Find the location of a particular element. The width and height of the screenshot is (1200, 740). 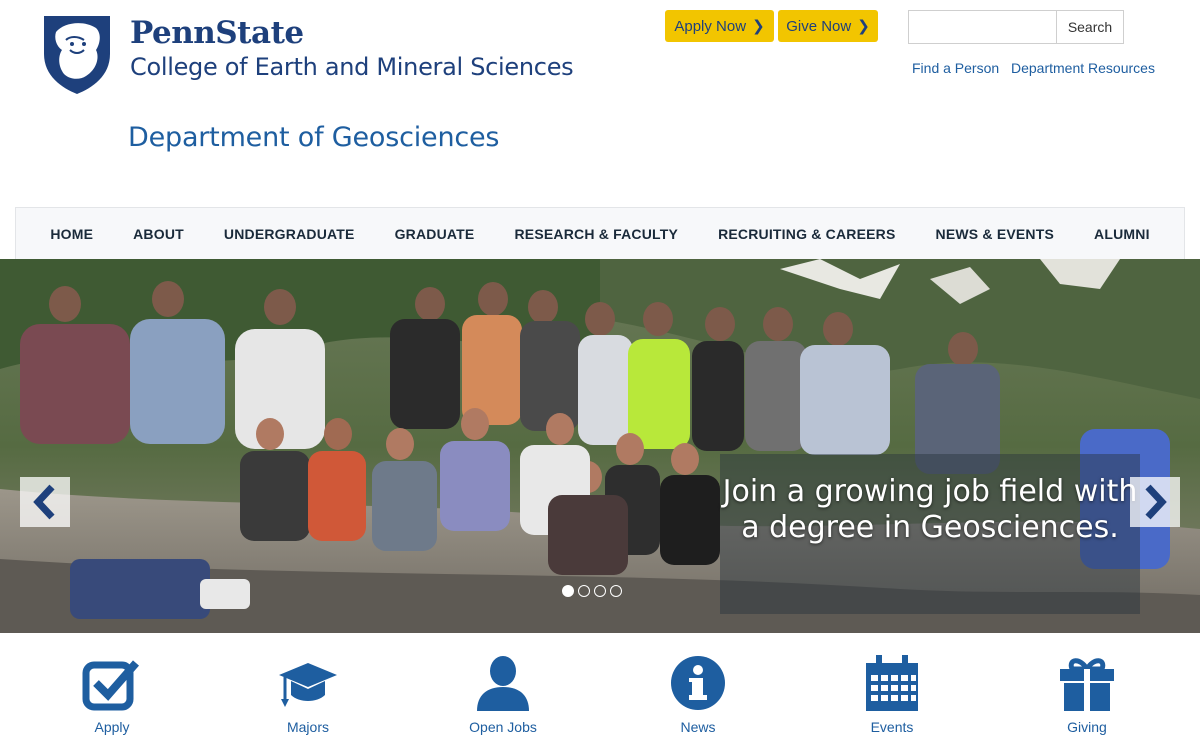

quick-link-label: Events is located at coordinates (892, 727).